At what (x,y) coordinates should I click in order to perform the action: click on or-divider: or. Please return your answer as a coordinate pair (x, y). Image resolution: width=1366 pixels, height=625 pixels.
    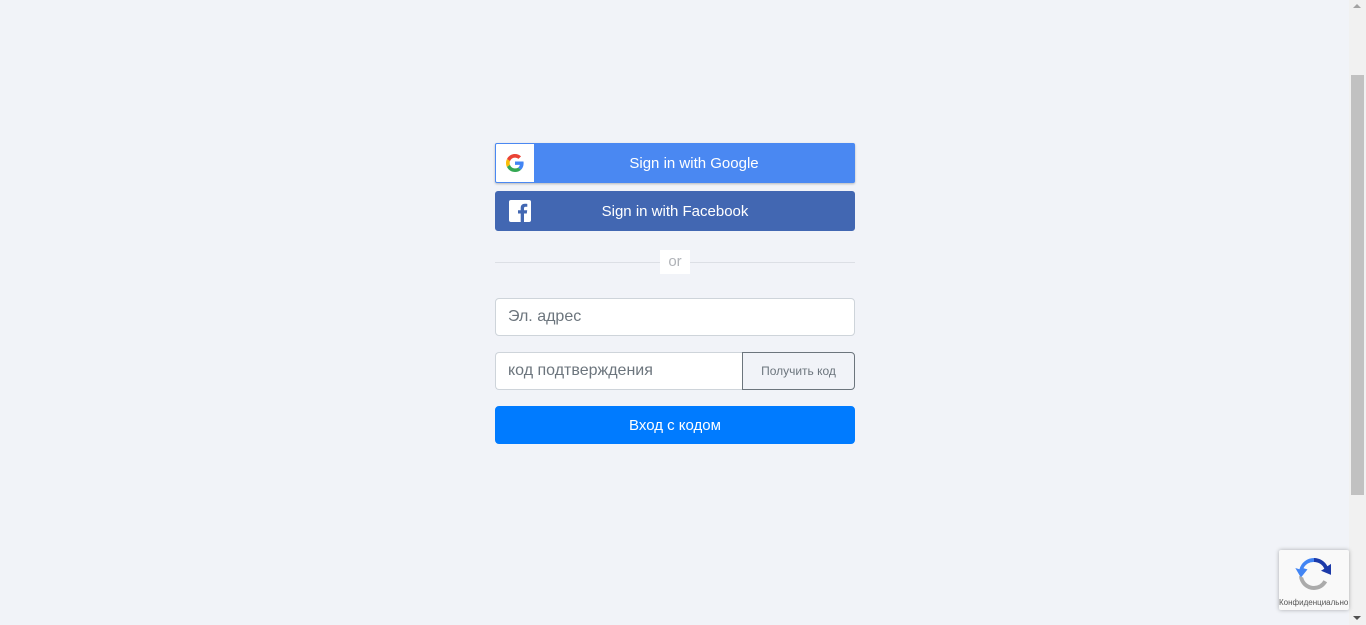
    Looking at the image, I should click on (675, 262).